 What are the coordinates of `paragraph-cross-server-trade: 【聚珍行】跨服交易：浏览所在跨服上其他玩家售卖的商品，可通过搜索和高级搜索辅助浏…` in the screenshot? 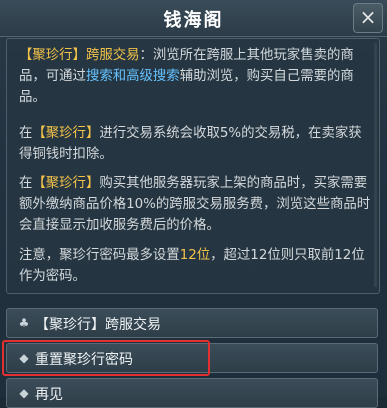 It's located at (186, 76).